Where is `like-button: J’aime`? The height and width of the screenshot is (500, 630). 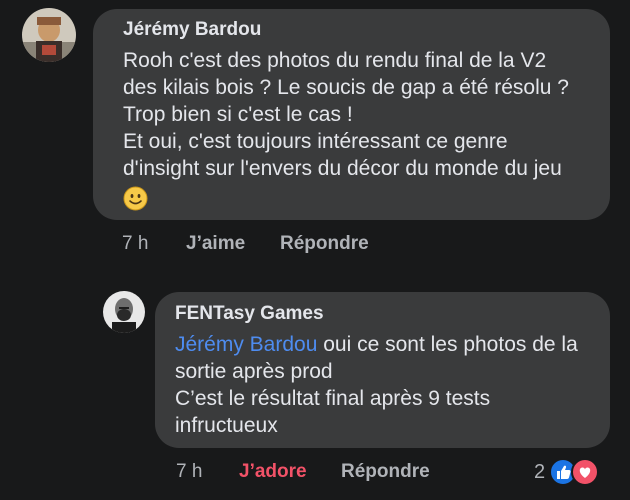
like-button: J’aime is located at coordinates (215, 244).